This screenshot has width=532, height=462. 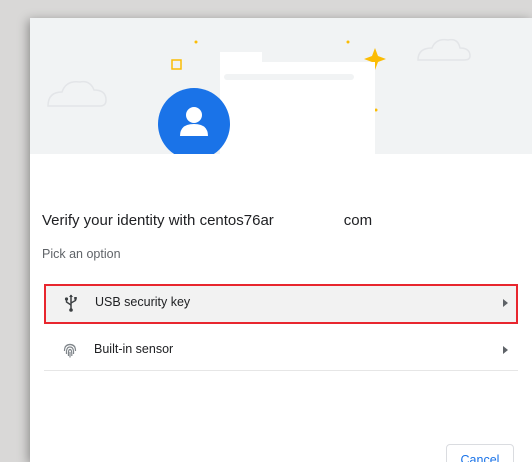 What do you see at coordinates (70, 350) in the screenshot?
I see `fingerprint-icon` at bounding box center [70, 350].